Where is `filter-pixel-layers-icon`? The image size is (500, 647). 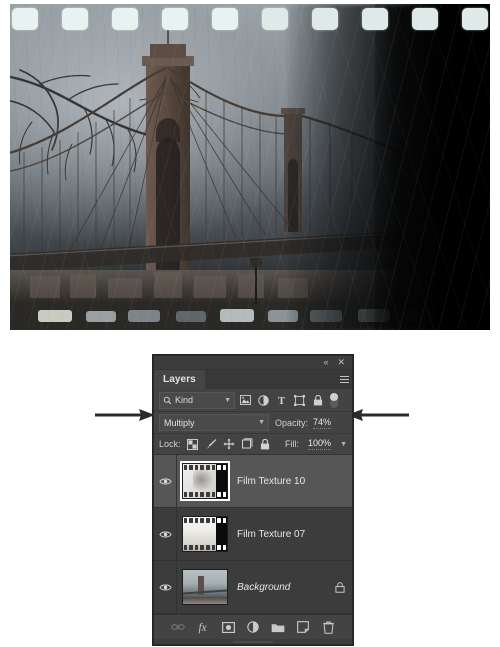 filter-pixel-layers-icon is located at coordinates (245, 400).